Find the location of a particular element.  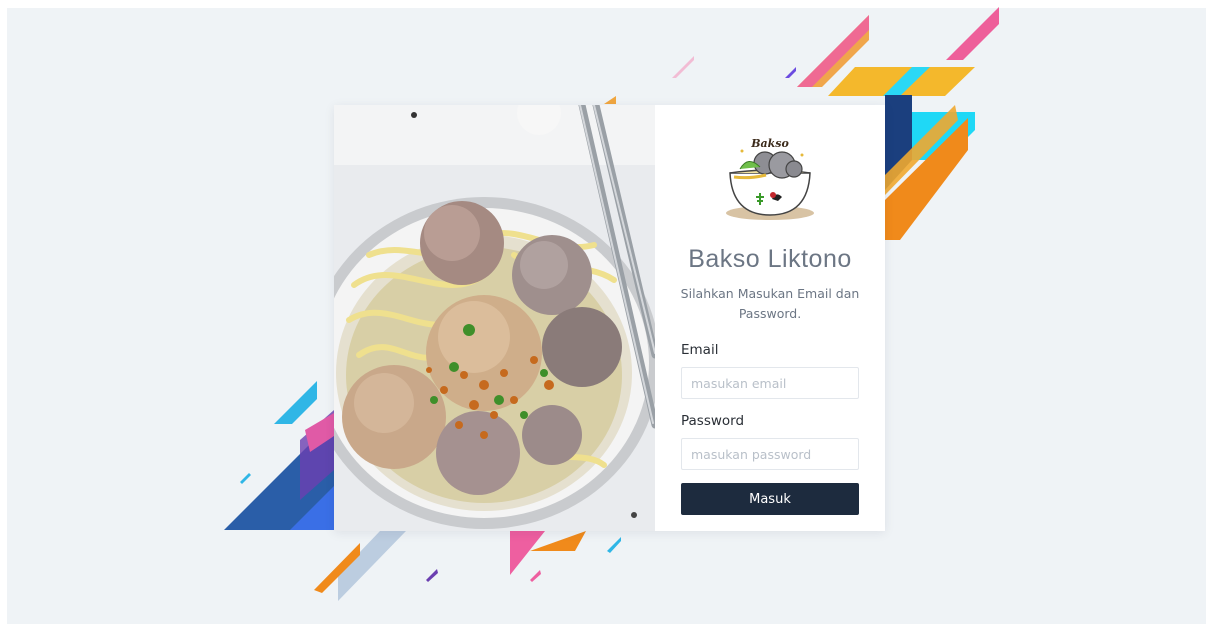

password-field-group: Password is located at coordinates (770, 441).